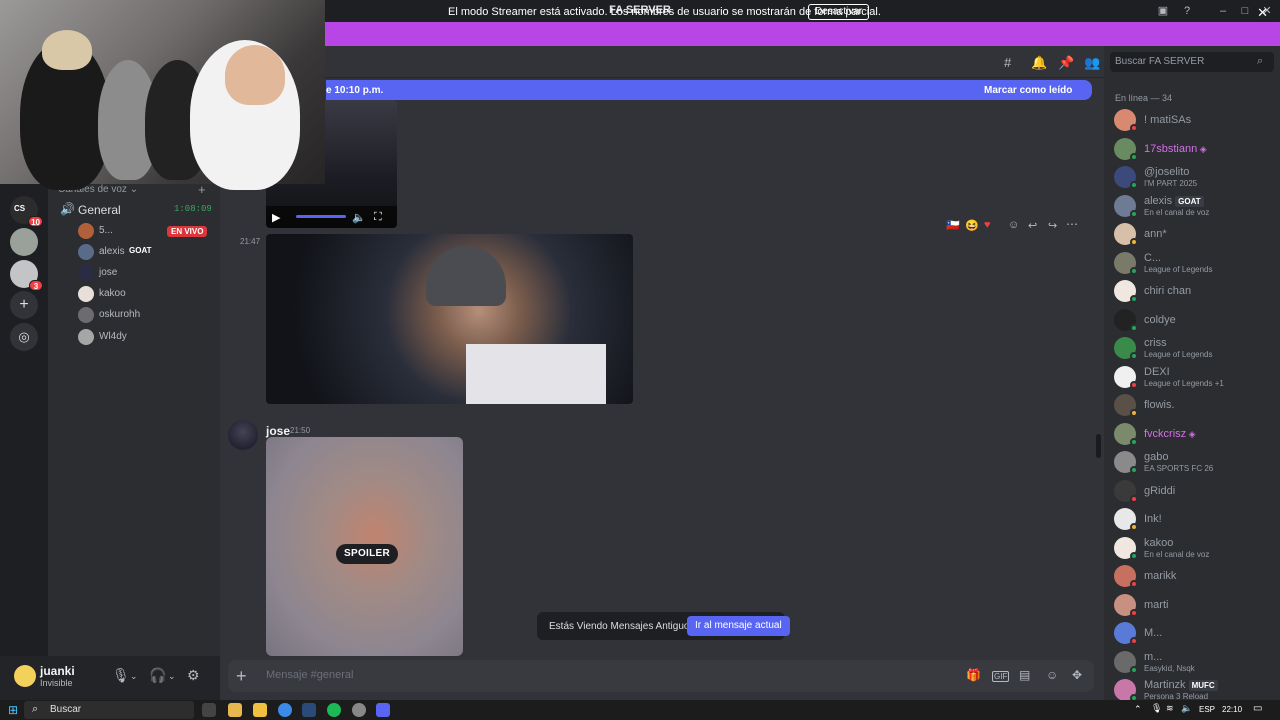  Describe the element at coordinates (1066, 63) in the screenshot. I see `pin-icon: 📌` at that location.